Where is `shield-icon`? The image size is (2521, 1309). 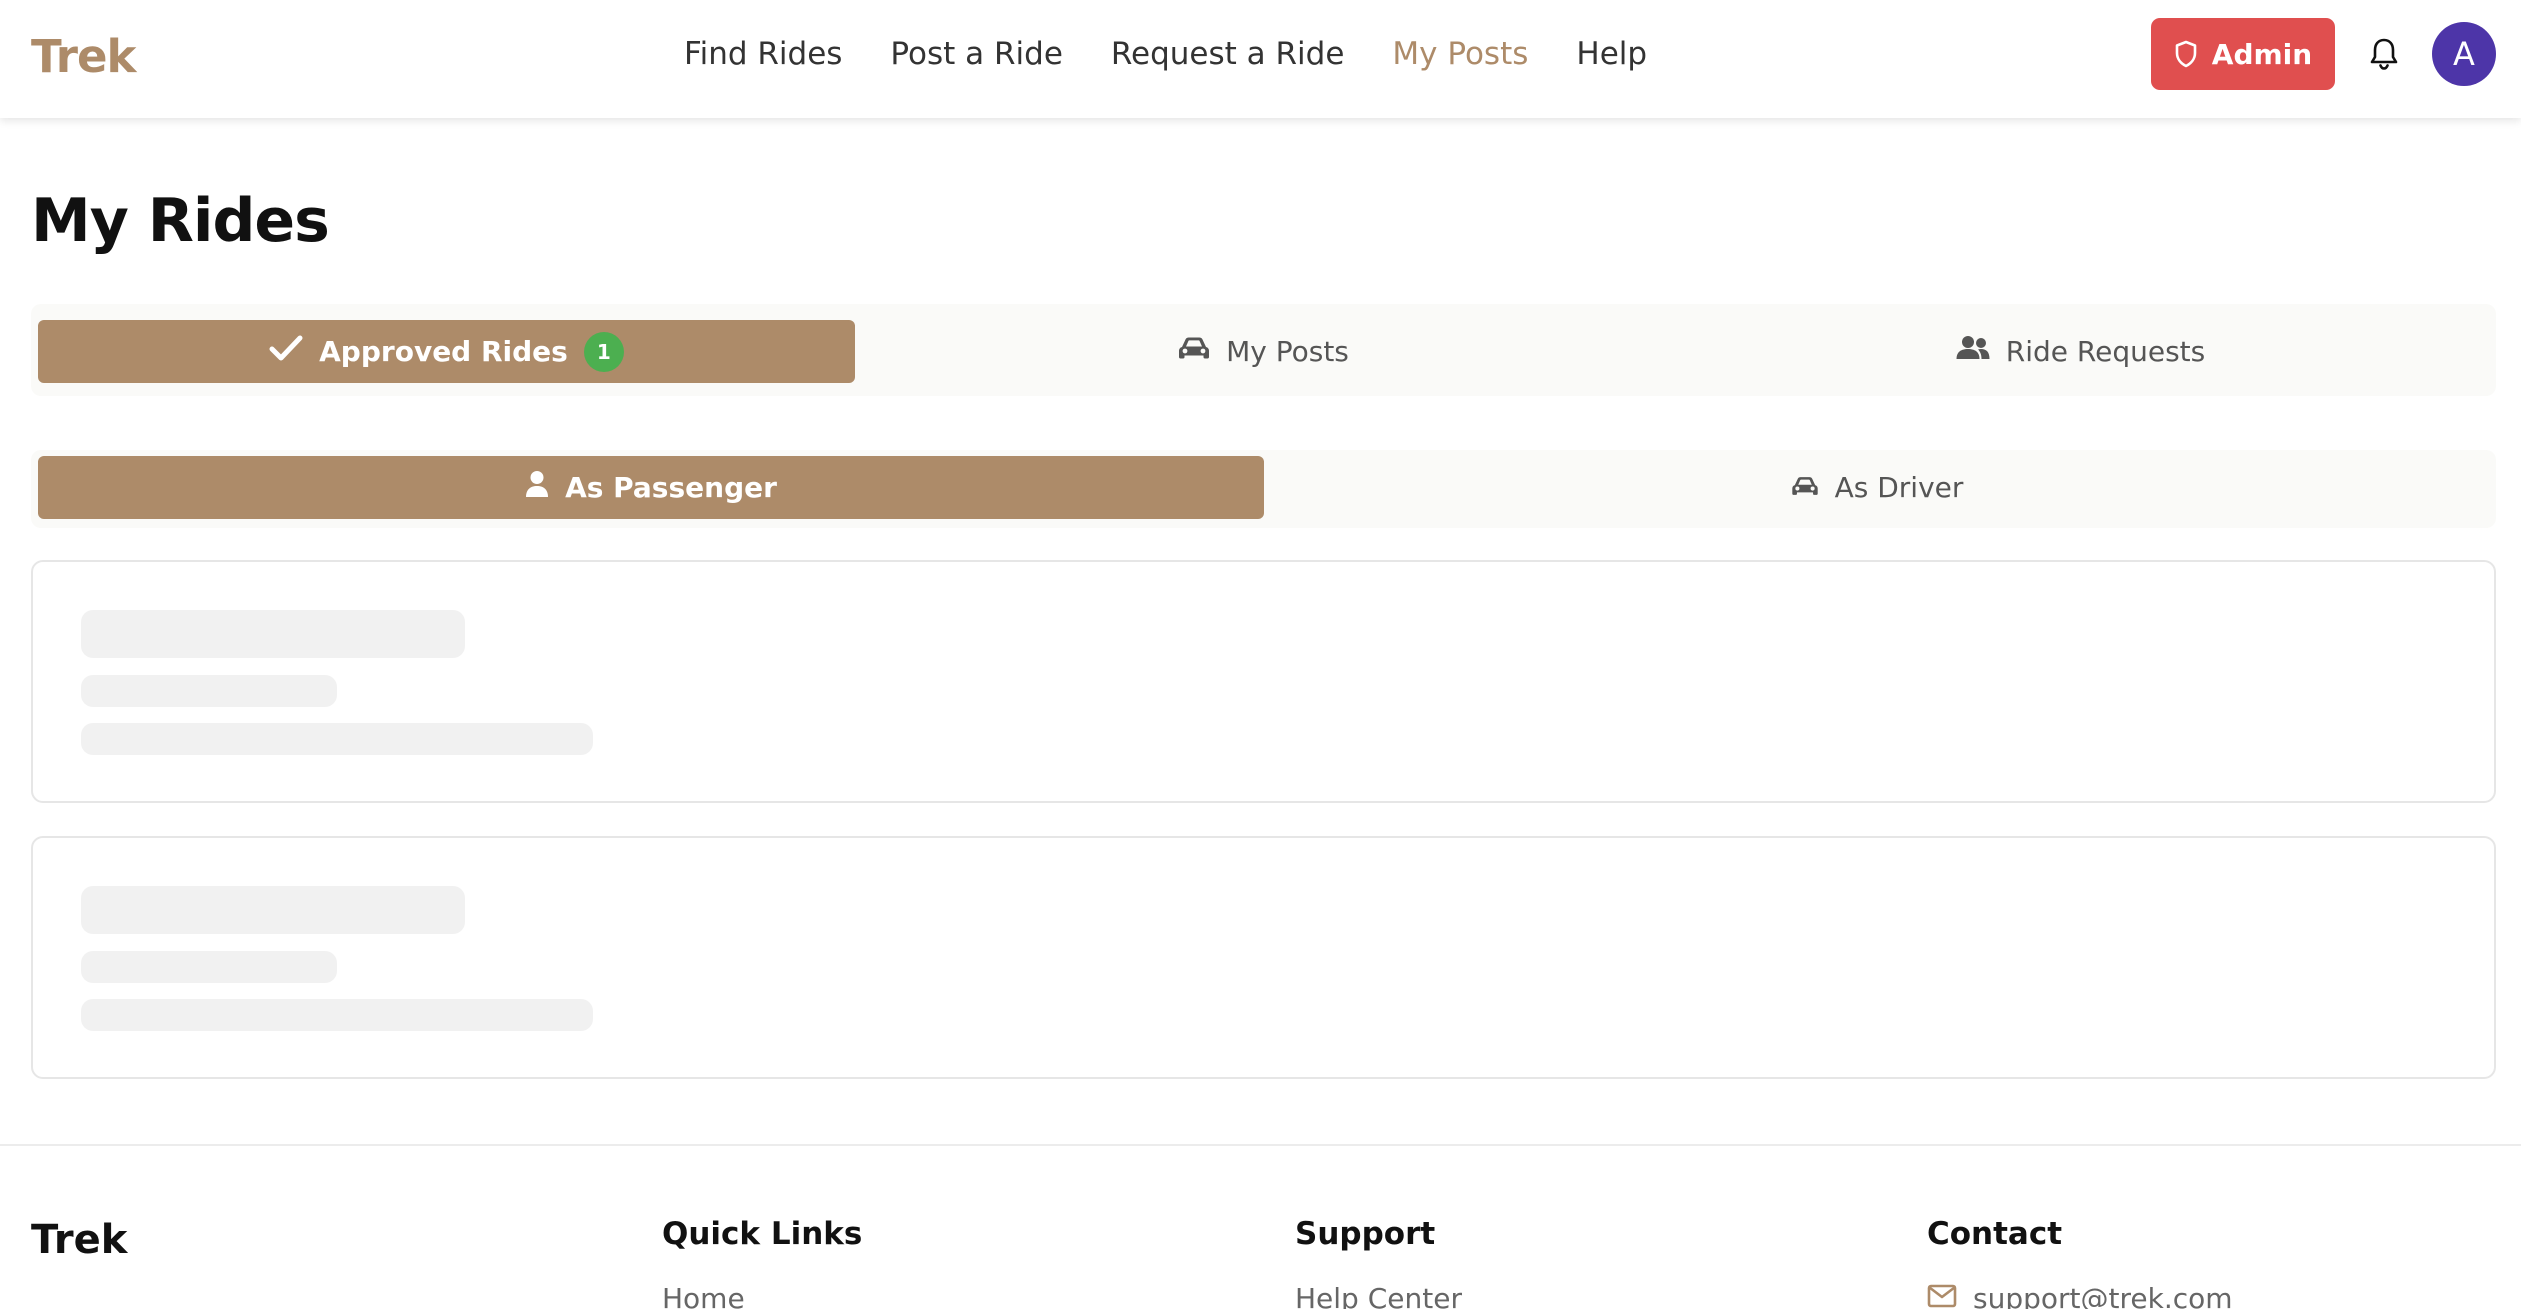 shield-icon is located at coordinates (2186, 54).